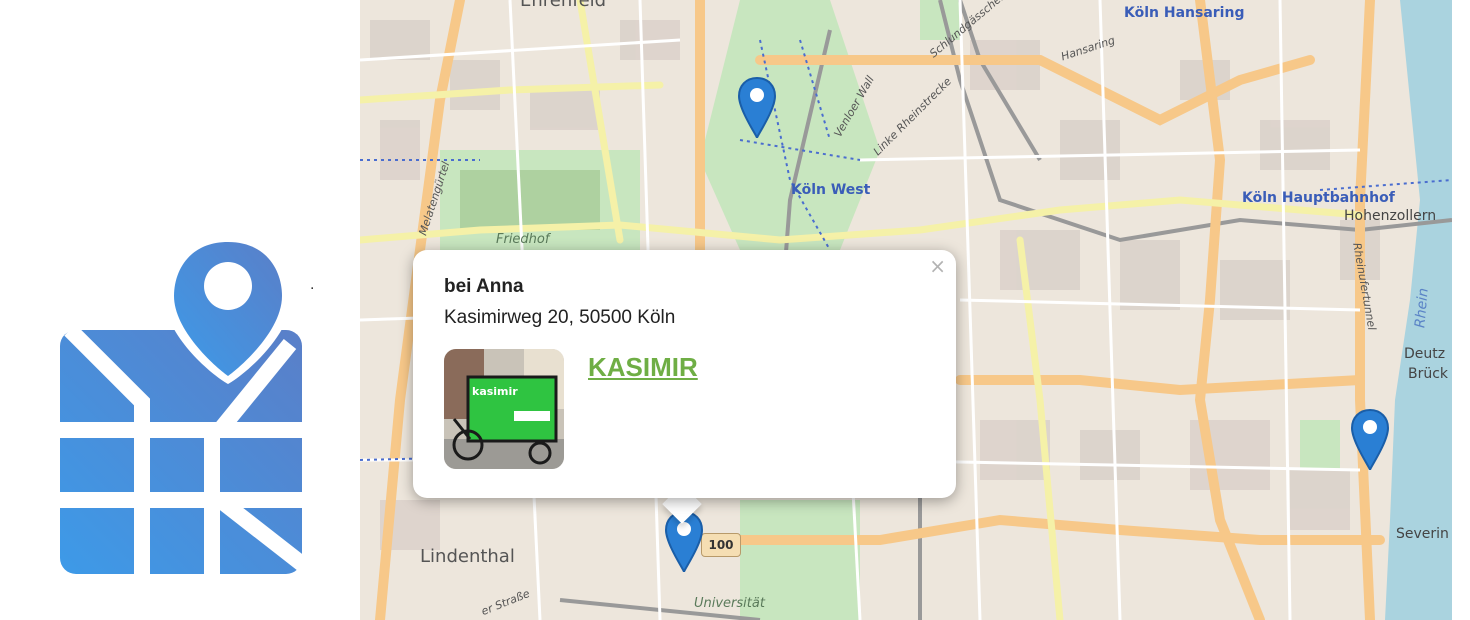 The image size is (1470, 620). What do you see at coordinates (484, 286) in the screenshot?
I see `popup-title: bei Anna` at bounding box center [484, 286].